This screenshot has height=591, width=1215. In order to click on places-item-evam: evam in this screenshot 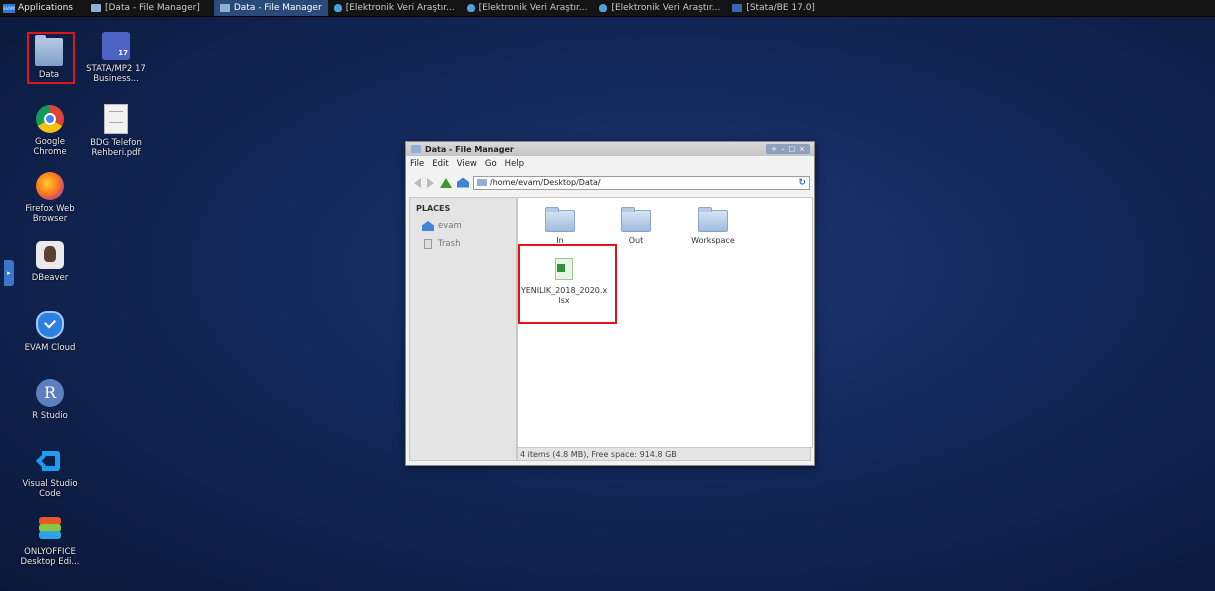, I will do `click(469, 226)`.